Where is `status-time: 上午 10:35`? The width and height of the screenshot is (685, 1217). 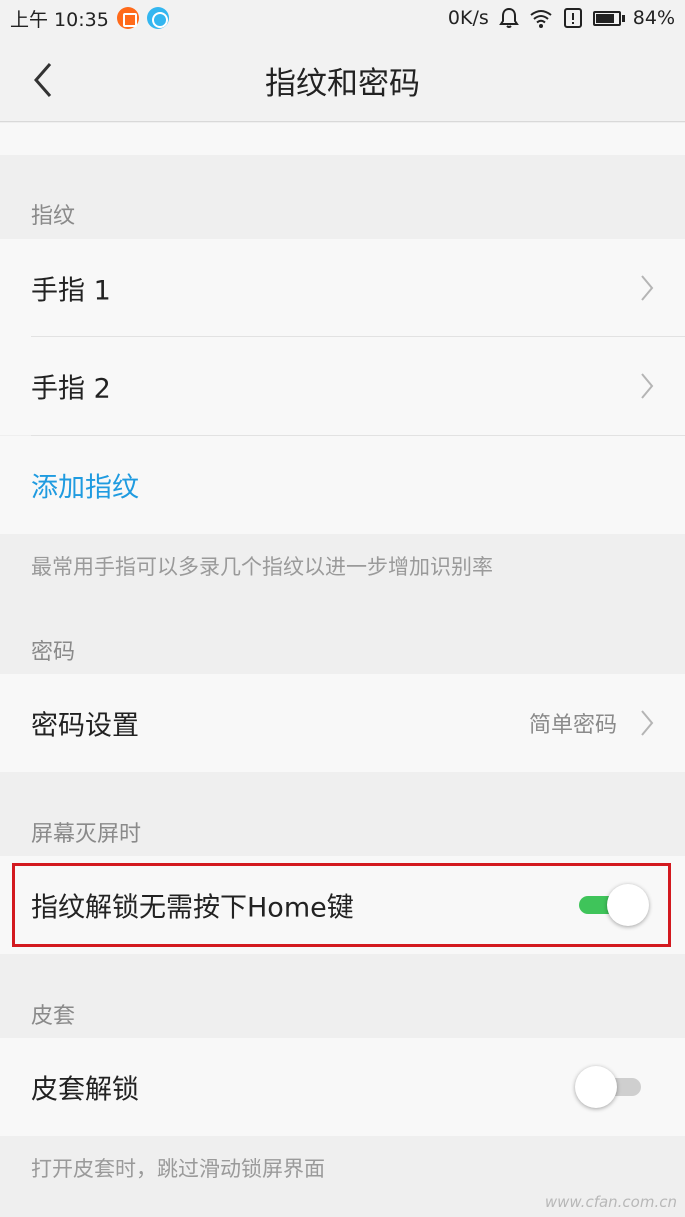 status-time: 上午 10:35 is located at coordinates (59, 19).